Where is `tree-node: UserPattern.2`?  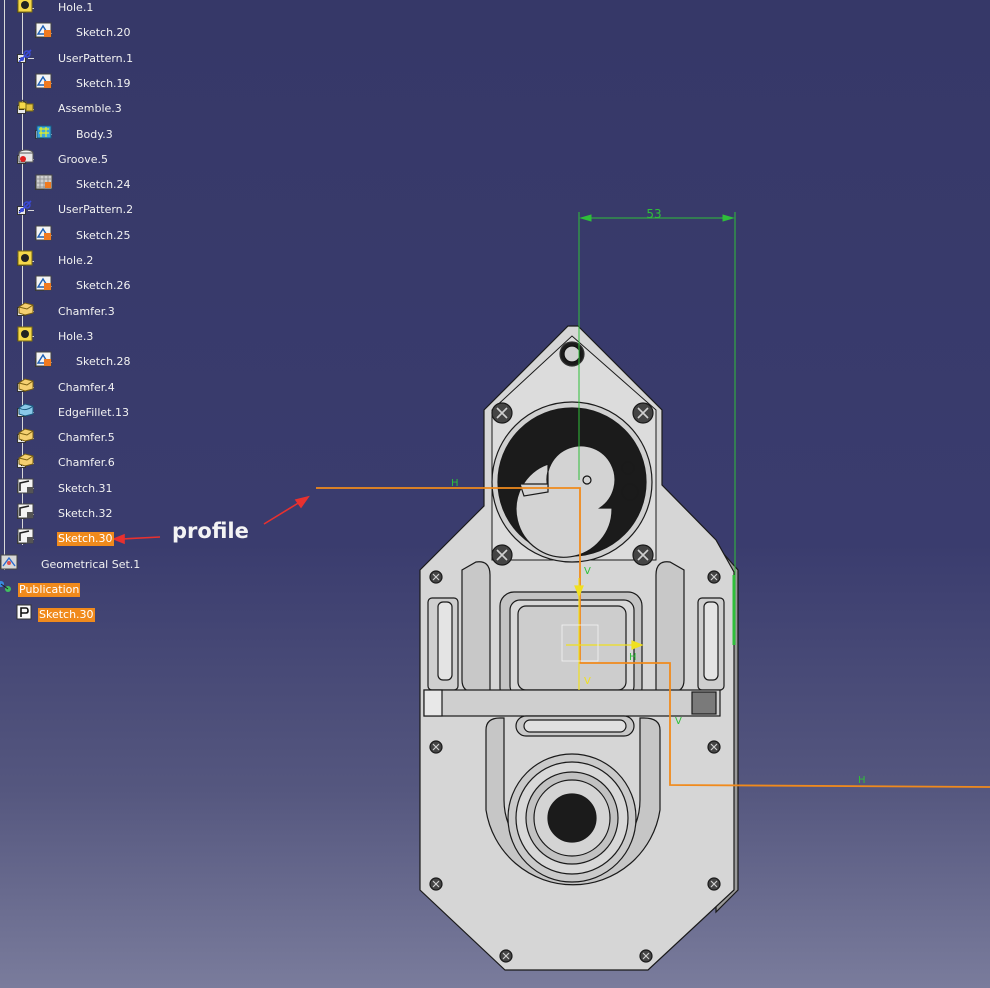 tree-node: UserPattern.2 is located at coordinates (75, 210).